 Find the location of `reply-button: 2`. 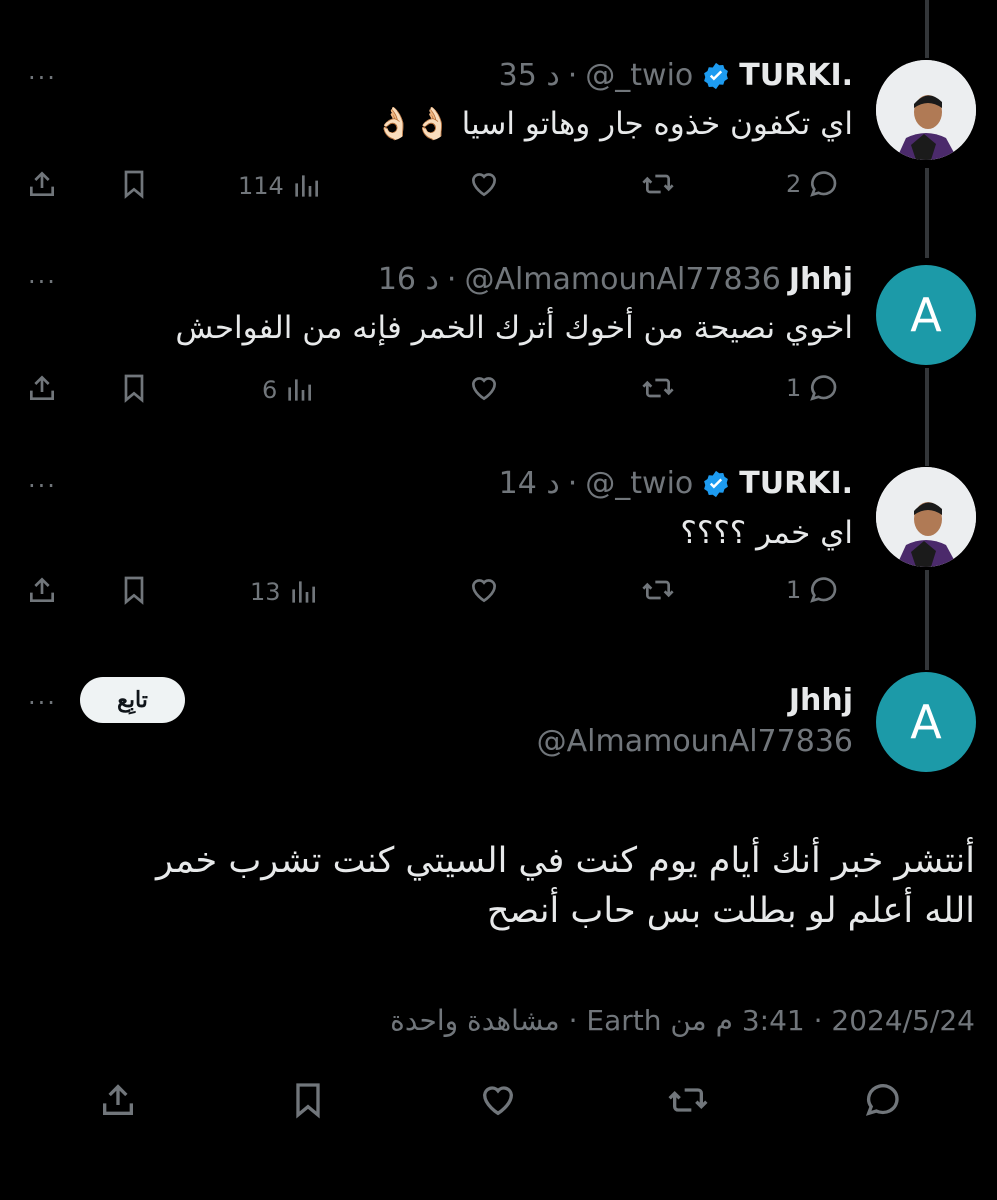

reply-button: 2 is located at coordinates (812, 184).